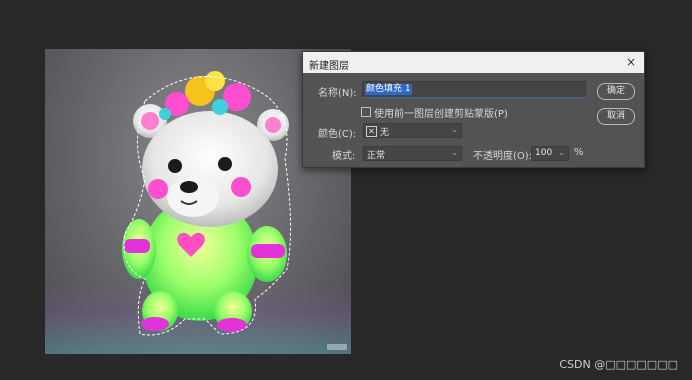 Image resolution: width=692 pixels, height=380 pixels. What do you see at coordinates (344, 156) in the screenshot?
I see `mode-label: 模式:` at bounding box center [344, 156].